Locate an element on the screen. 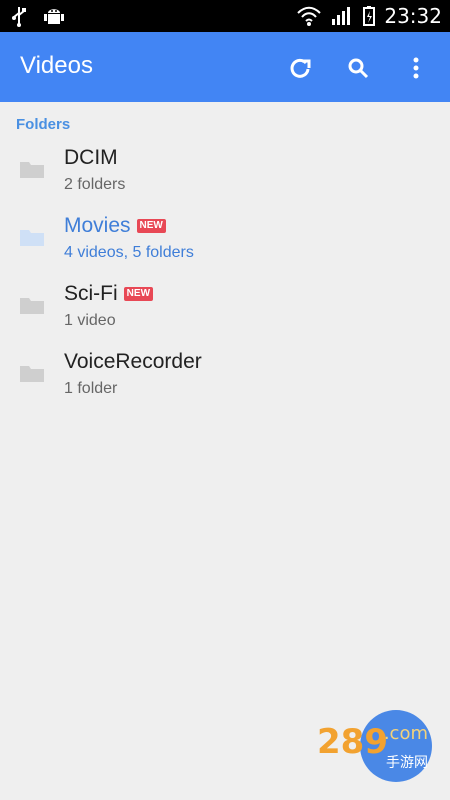 The width and height of the screenshot is (450, 800). status-right: 23:32 is located at coordinates (369, 16).